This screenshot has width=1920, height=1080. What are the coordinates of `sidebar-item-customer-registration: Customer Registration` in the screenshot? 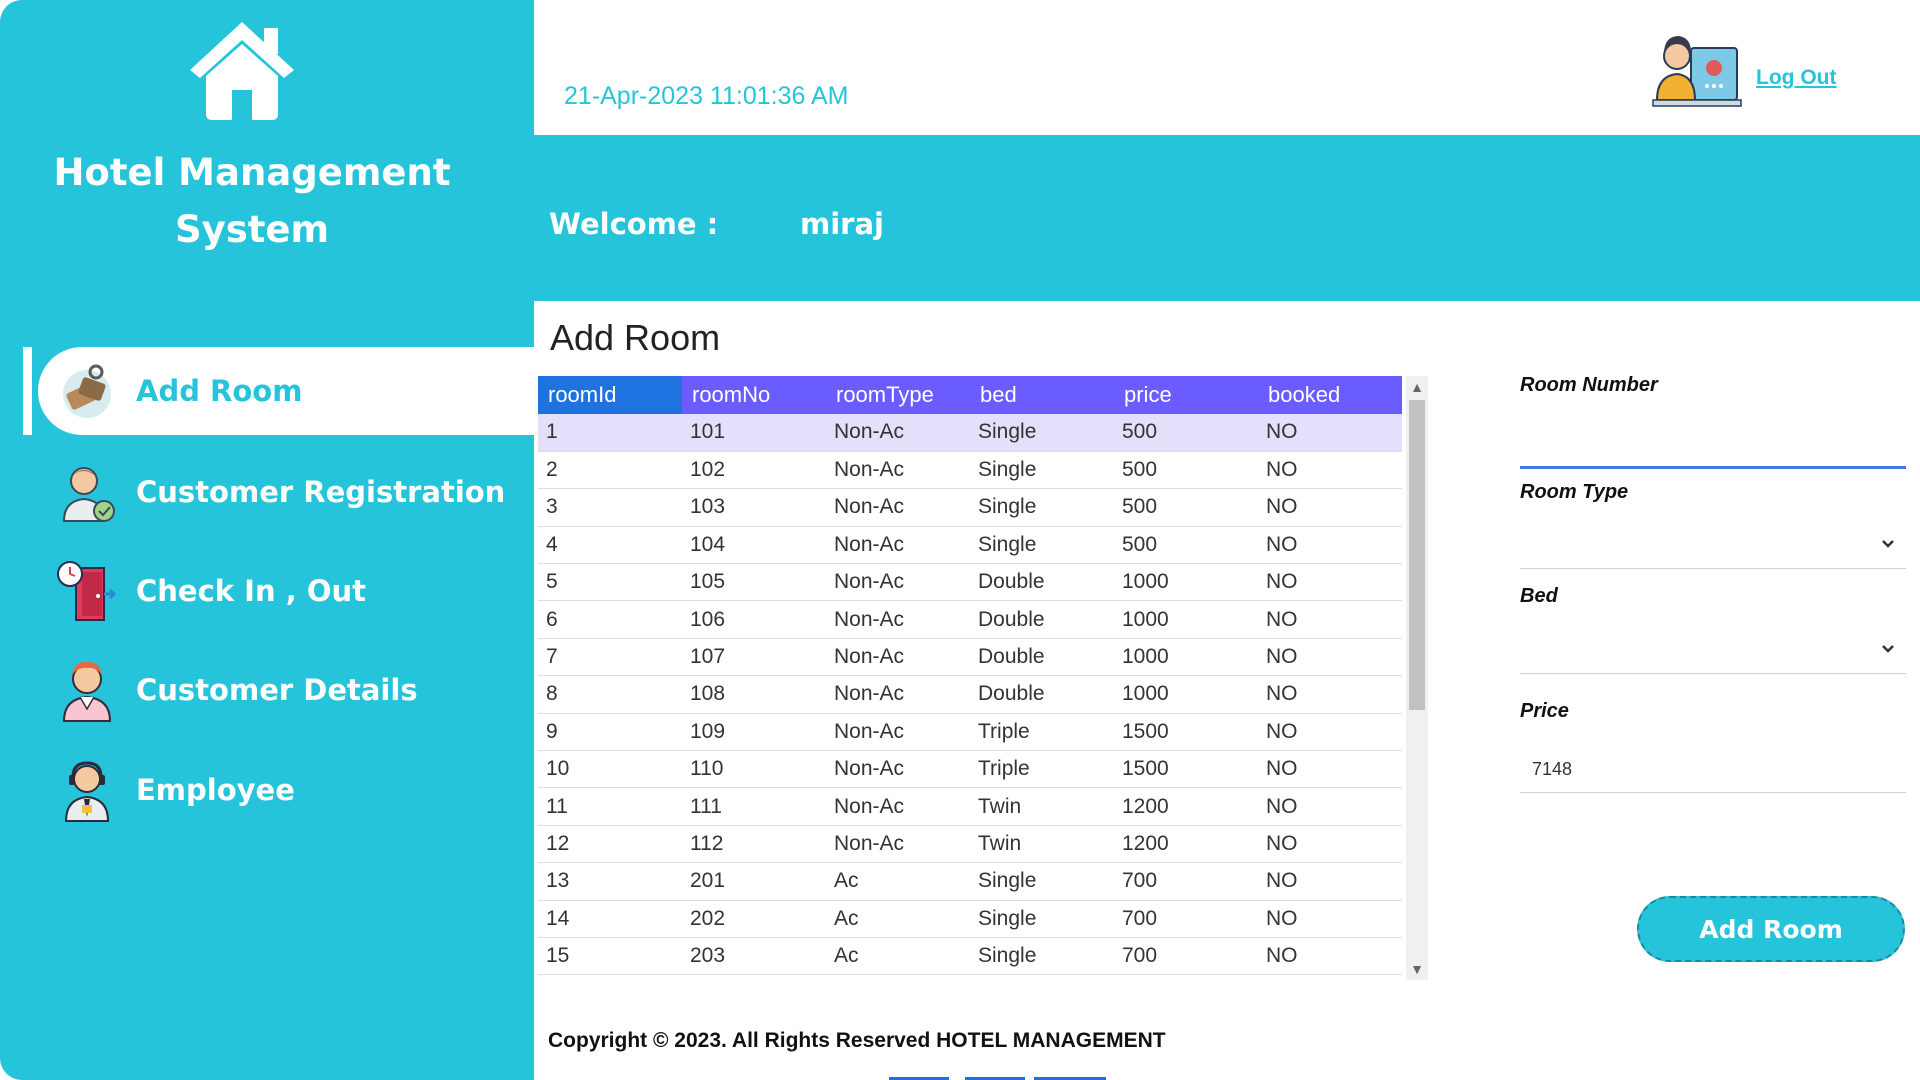 It's located at (286, 492).